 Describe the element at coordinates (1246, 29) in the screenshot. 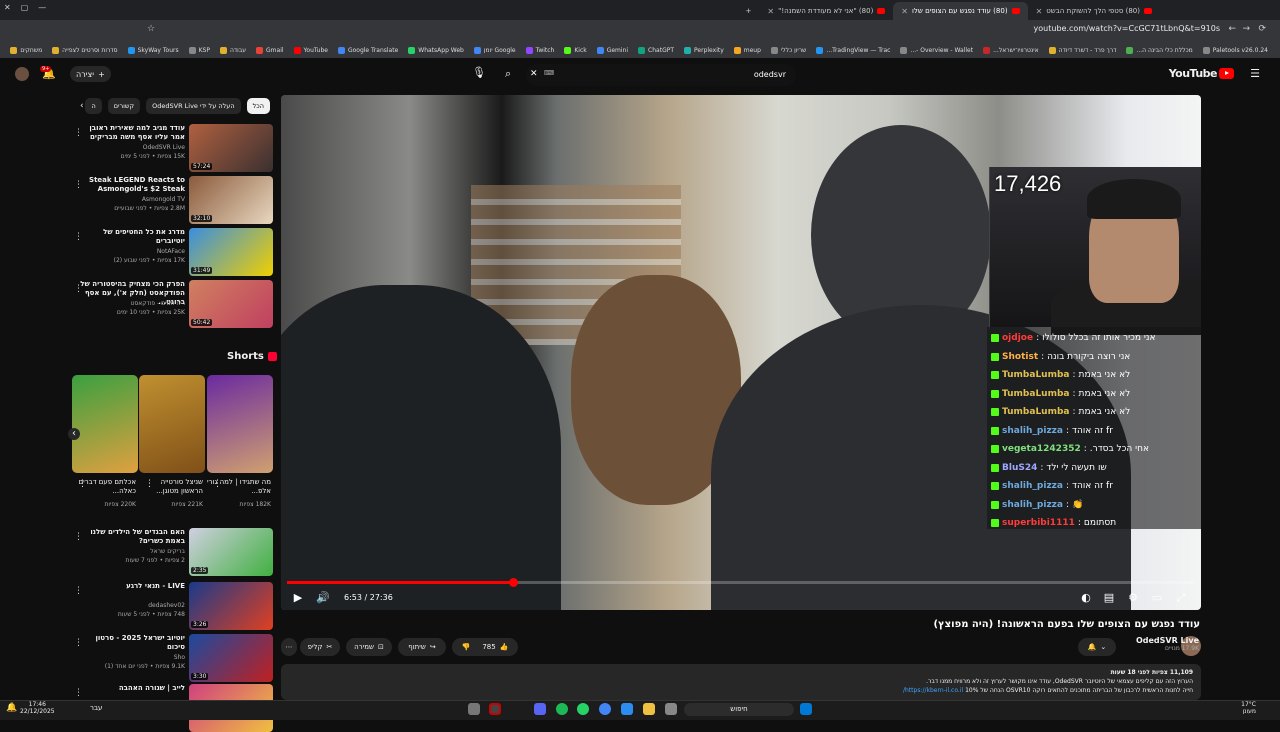

I see `forward-icon: →` at that location.